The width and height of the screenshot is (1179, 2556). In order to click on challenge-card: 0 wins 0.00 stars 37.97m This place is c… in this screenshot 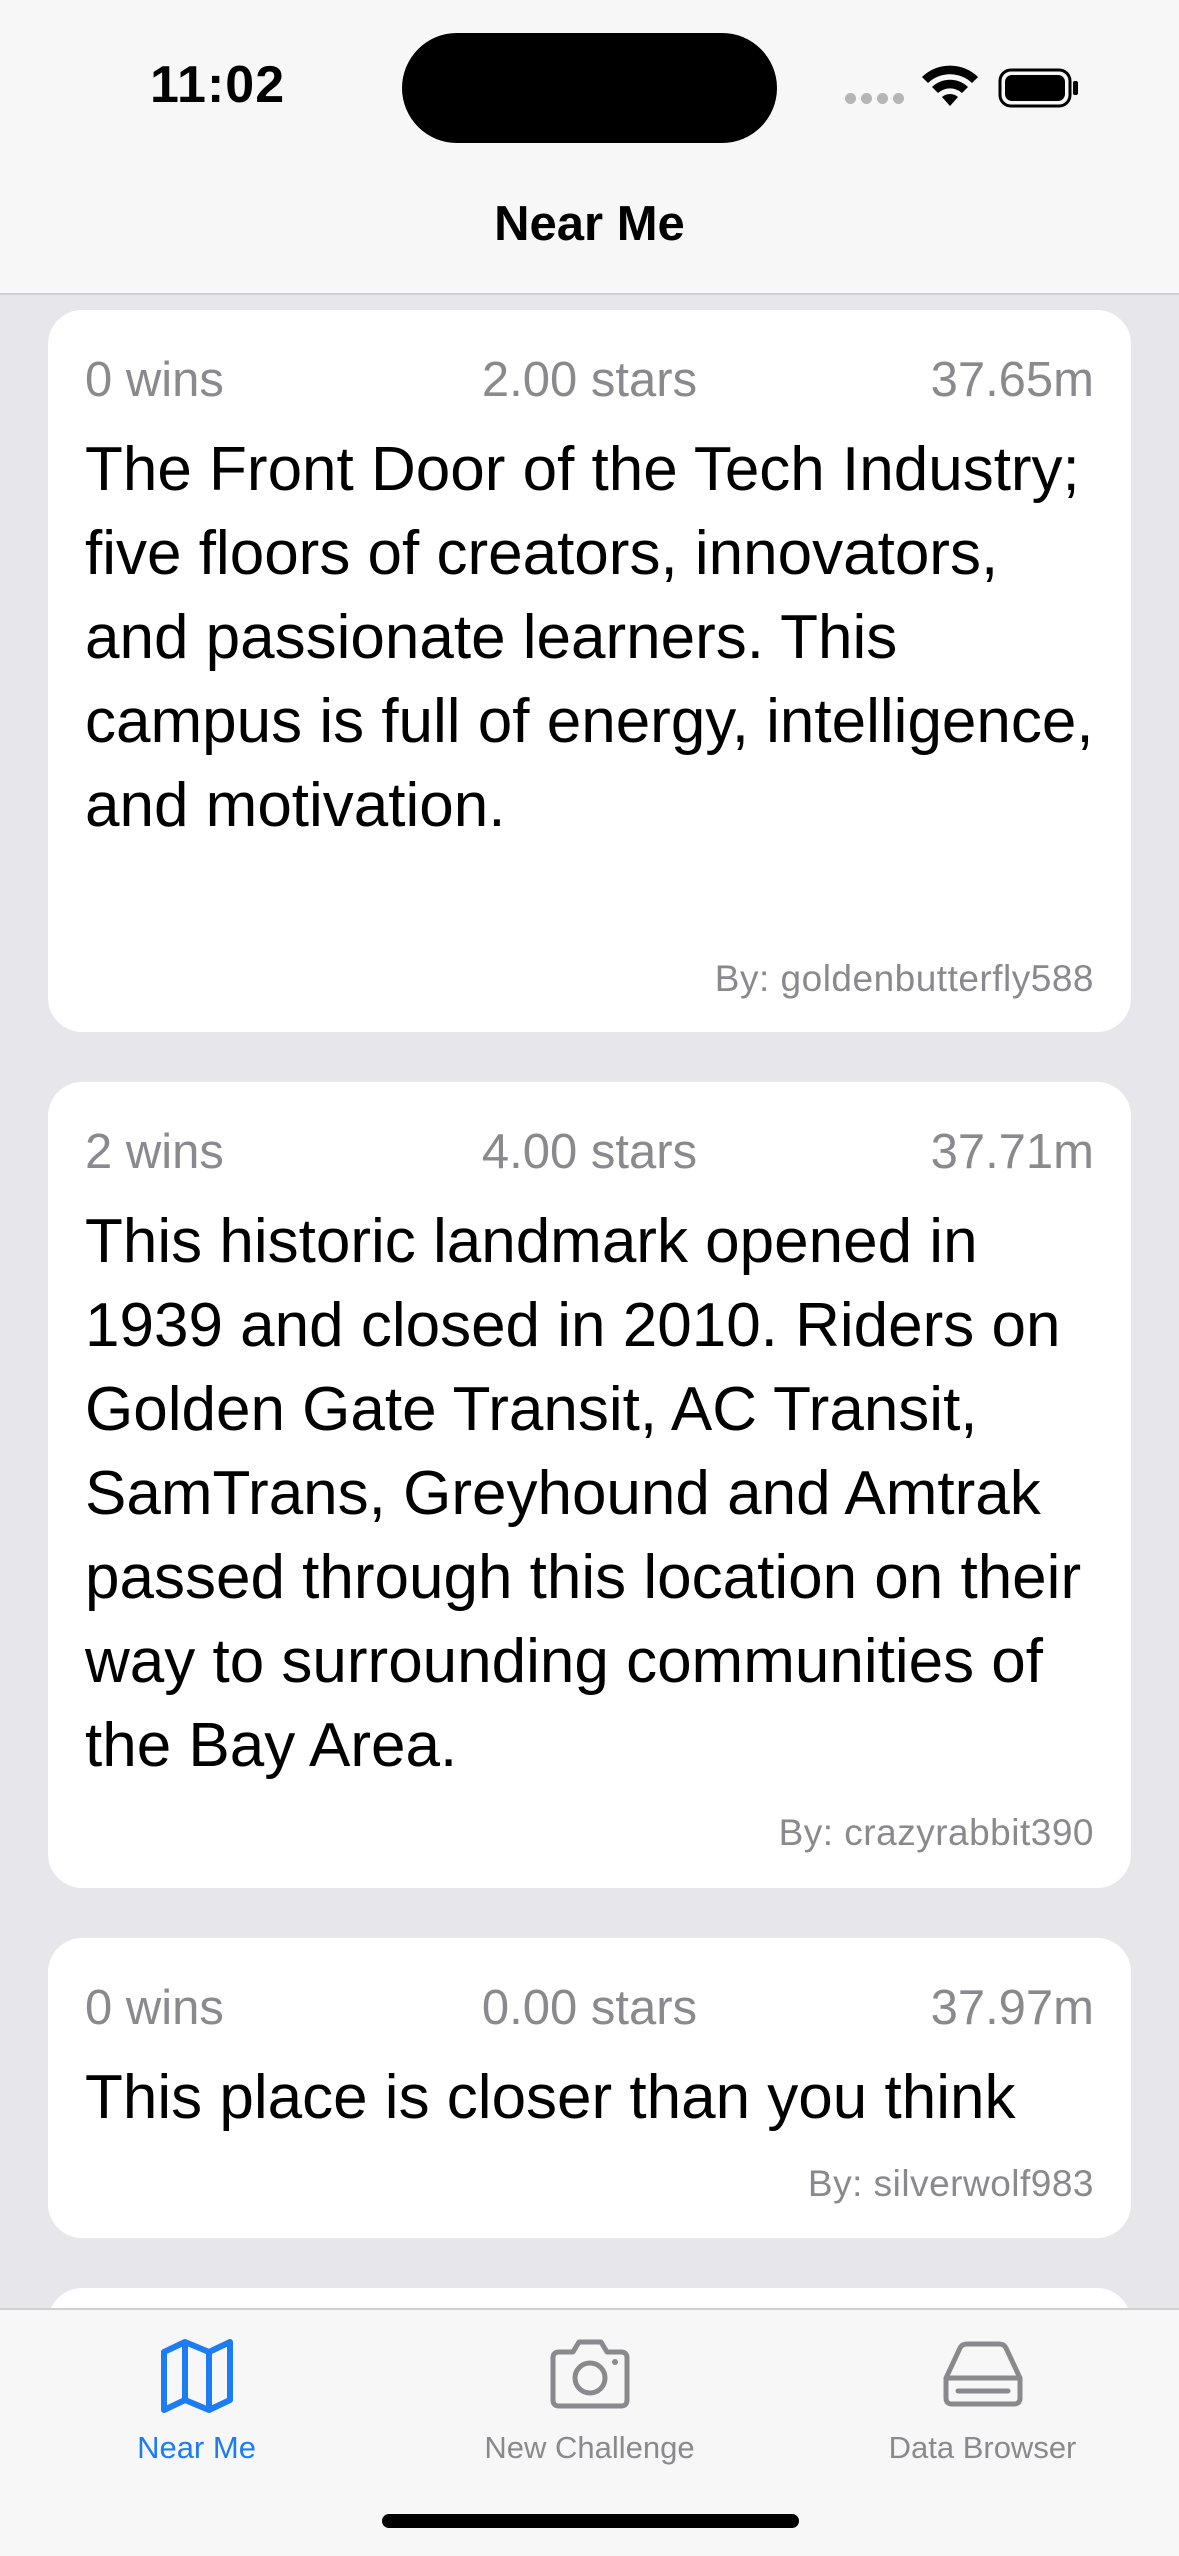, I will do `click(589, 2088)`.